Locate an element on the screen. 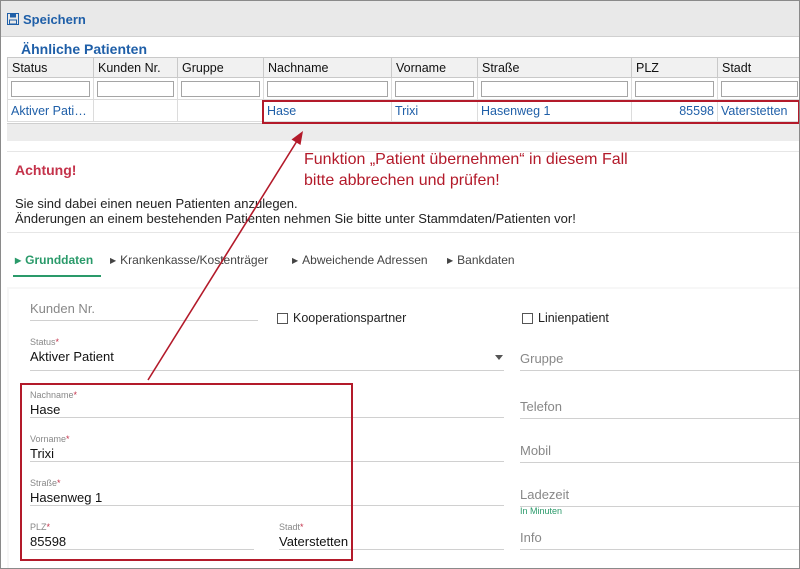 This screenshot has width=800, height=569. save-label: Speichern is located at coordinates (54, 19).